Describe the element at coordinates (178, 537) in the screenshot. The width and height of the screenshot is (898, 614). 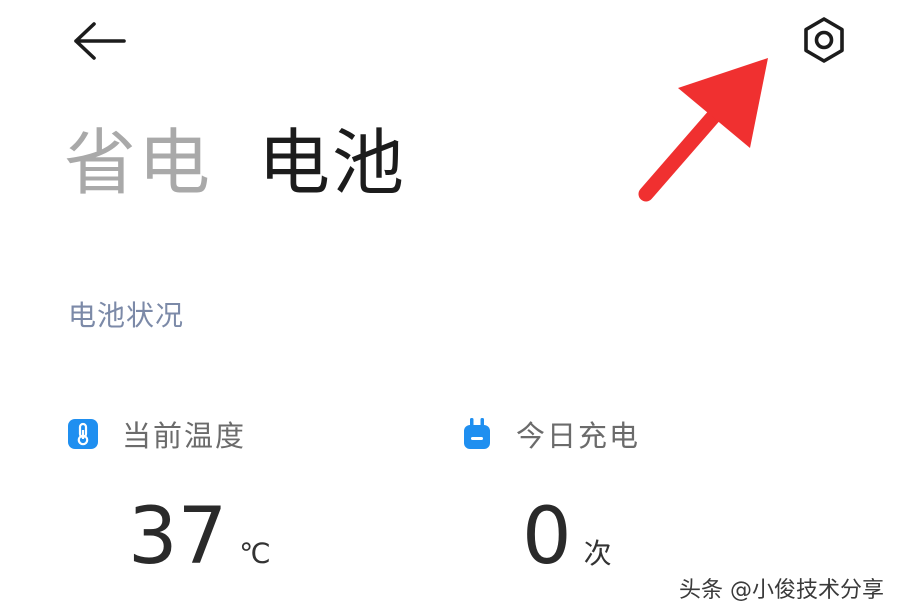
I see `temperature-value: 37` at that location.